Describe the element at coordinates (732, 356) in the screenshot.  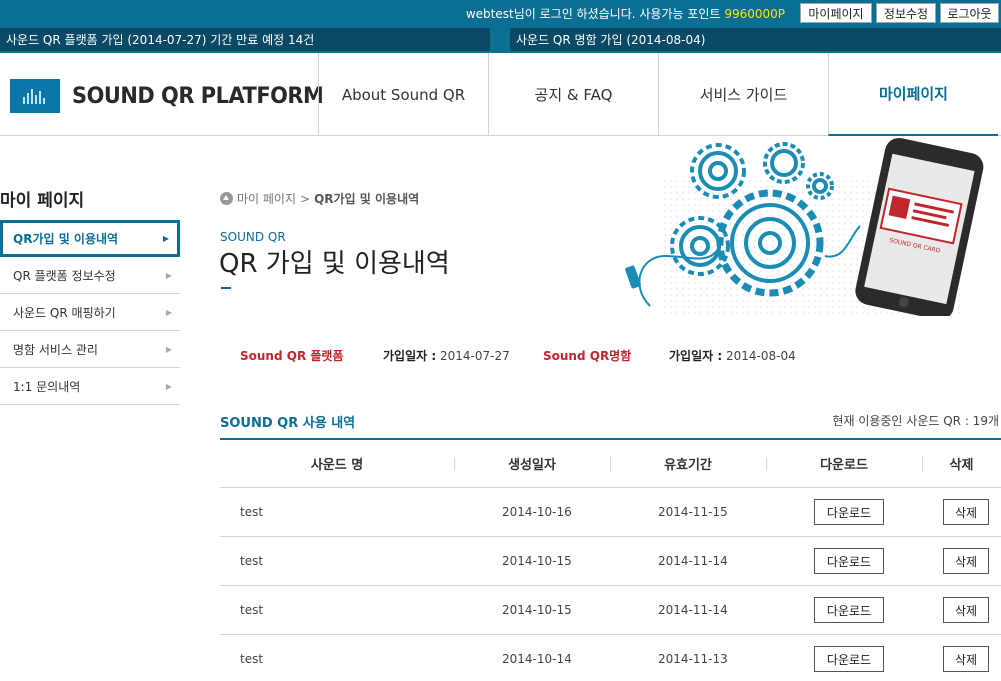
I see `join-card-date: 가입일자 : 2014-08-04` at that location.